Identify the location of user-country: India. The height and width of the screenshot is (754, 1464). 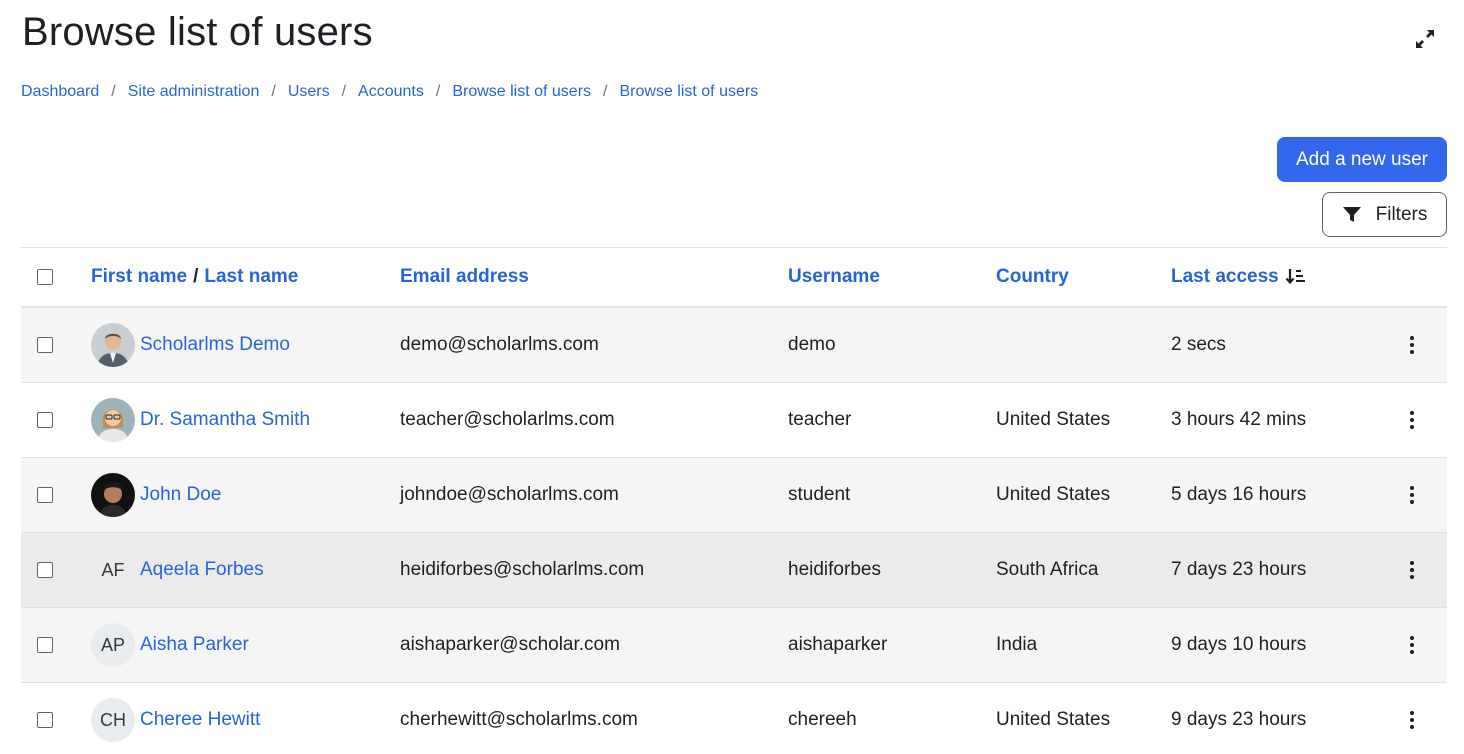
(1017, 644).